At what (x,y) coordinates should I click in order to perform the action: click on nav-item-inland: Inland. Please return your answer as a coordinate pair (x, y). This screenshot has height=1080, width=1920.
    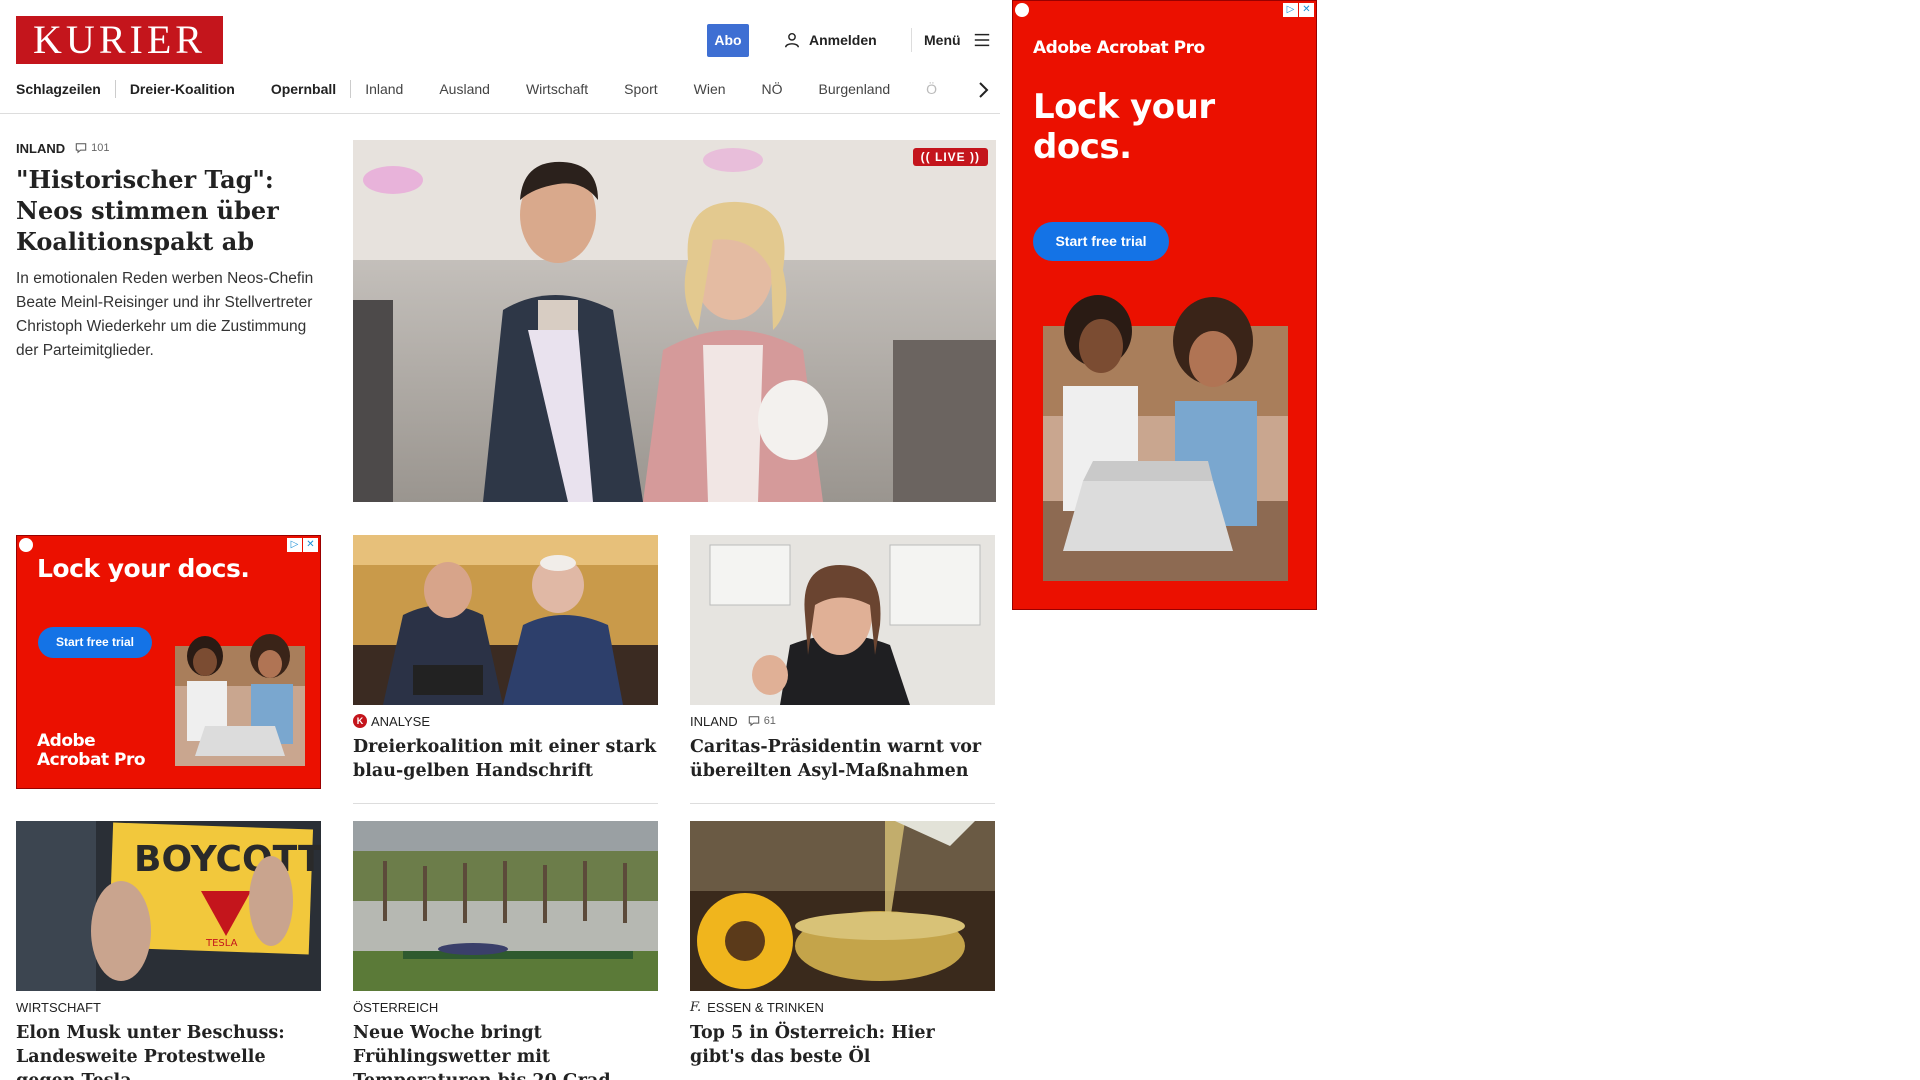
    Looking at the image, I should click on (384, 89).